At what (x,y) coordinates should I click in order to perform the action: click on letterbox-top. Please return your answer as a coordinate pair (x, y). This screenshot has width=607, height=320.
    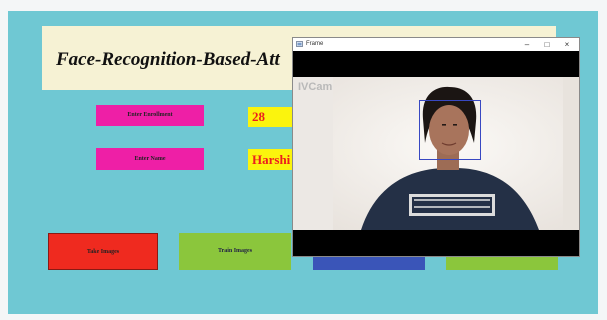
    Looking at the image, I should click on (436, 64).